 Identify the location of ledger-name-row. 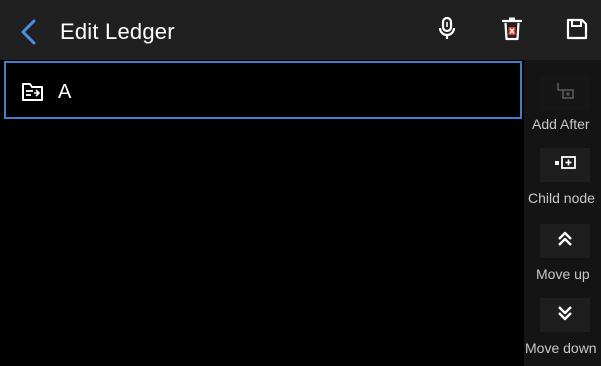
(263, 90).